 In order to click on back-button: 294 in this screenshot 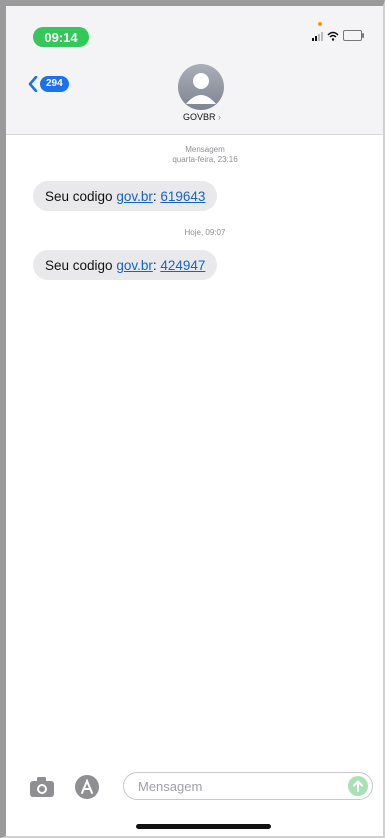, I will do `click(48, 84)`.